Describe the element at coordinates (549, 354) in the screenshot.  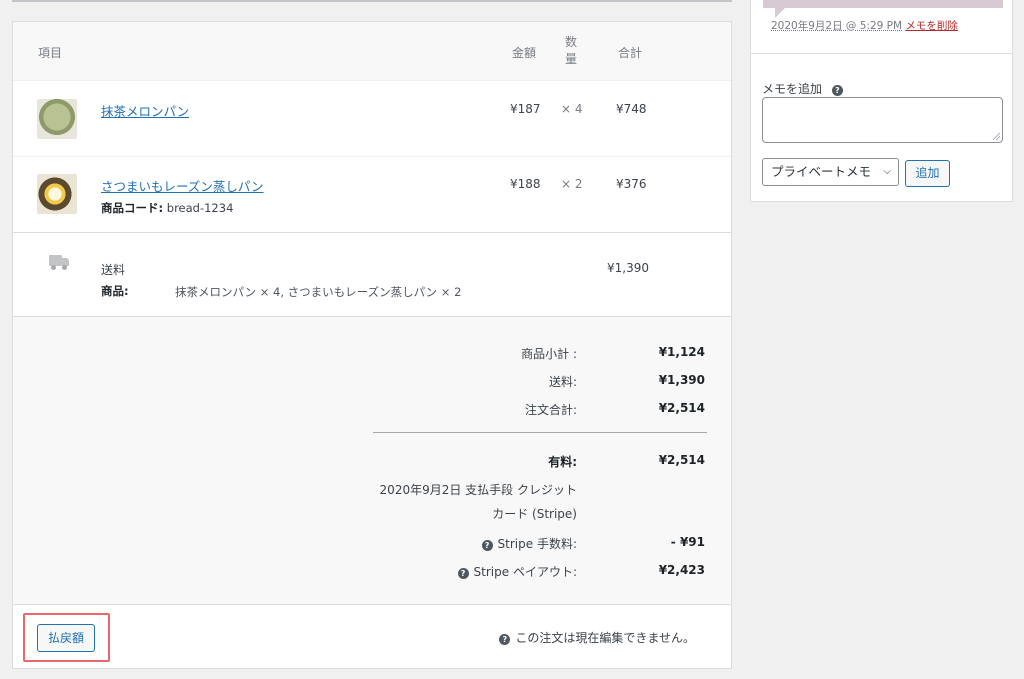
I see `subtotal-label: 商品小計 :` at that location.